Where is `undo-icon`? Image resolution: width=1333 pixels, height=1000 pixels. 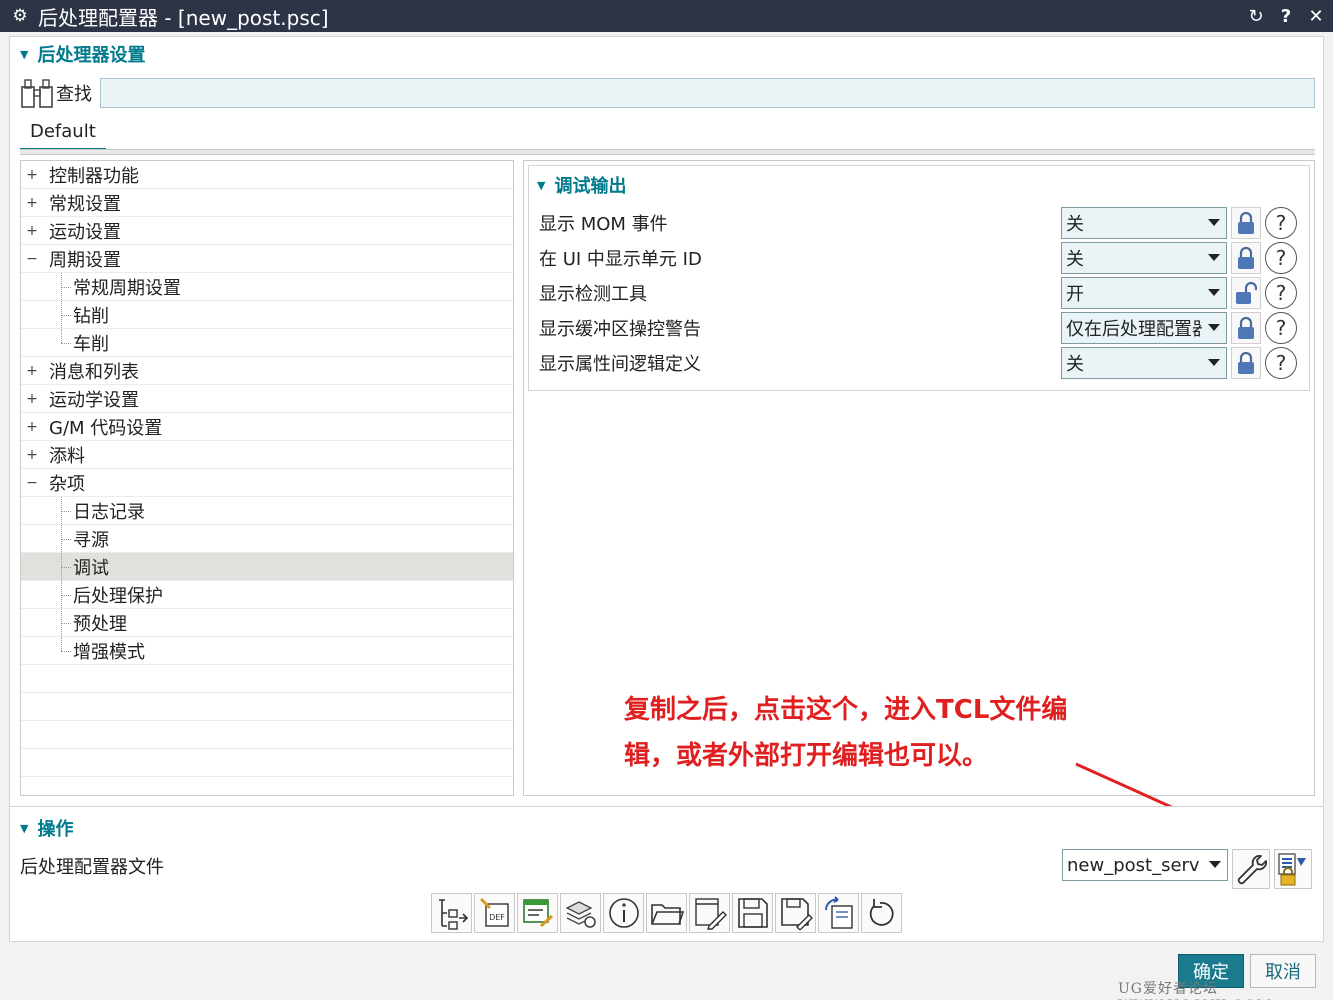 undo-icon is located at coordinates (881, 912).